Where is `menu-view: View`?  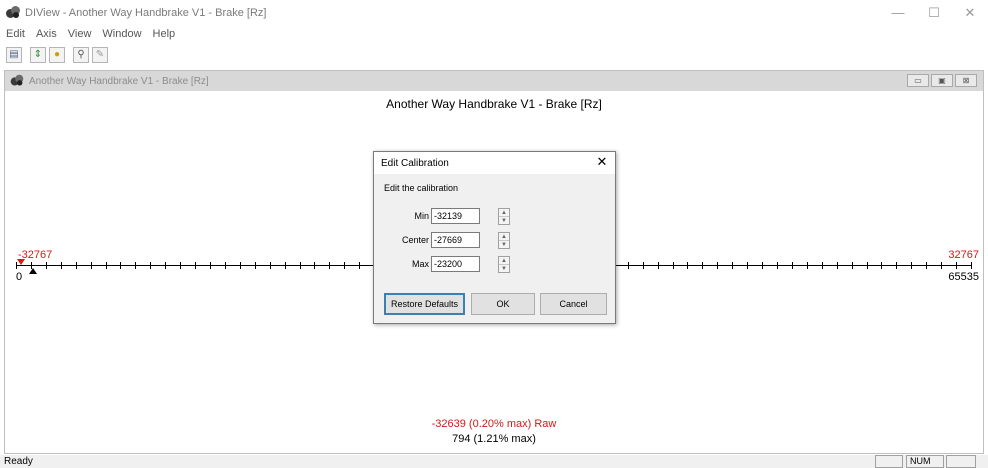 menu-view: View is located at coordinates (80, 34).